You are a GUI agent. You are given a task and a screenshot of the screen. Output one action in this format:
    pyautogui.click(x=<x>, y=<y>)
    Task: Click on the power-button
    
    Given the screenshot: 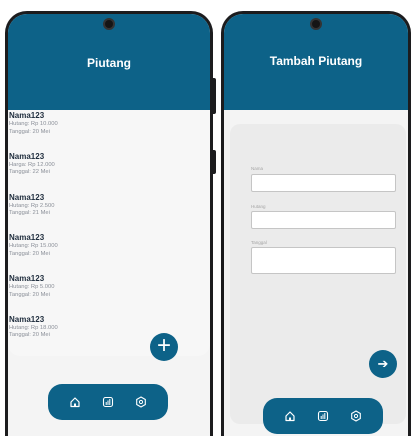 What is the action you would take?
    pyautogui.click(x=214, y=162)
    